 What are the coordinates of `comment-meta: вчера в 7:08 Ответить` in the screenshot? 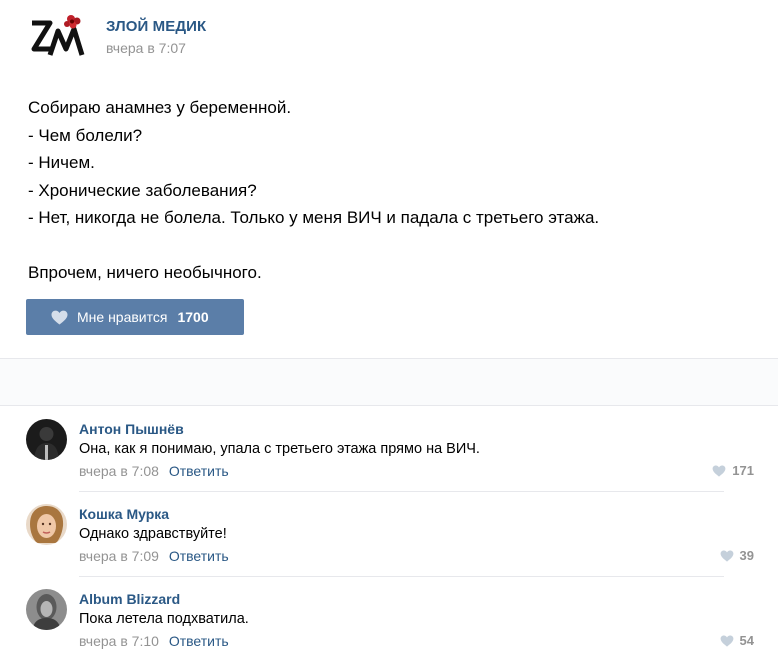 It's located at (154, 471).